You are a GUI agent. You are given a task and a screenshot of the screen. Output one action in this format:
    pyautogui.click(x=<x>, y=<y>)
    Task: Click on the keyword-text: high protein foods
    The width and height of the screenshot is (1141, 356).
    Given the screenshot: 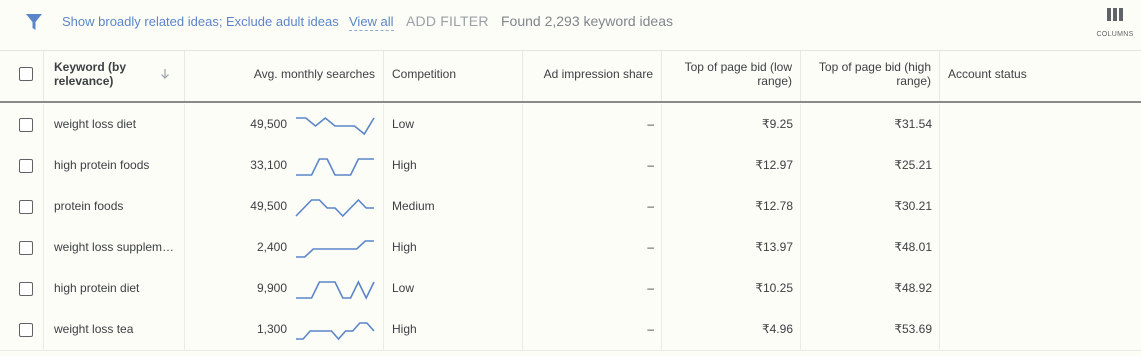 What is the action you would take?
    pyautogui.click(x=116, y=165)
    